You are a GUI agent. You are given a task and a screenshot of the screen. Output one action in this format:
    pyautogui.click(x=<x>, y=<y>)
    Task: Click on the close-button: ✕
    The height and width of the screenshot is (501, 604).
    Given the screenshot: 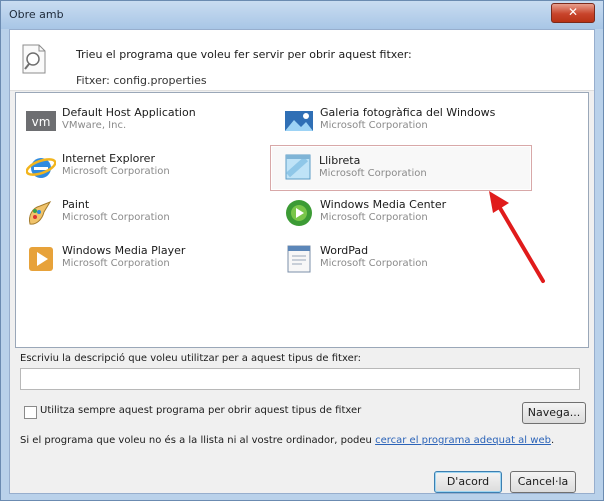 What is the action you would take?
    pyautogui.click(x=573, y=13)
    